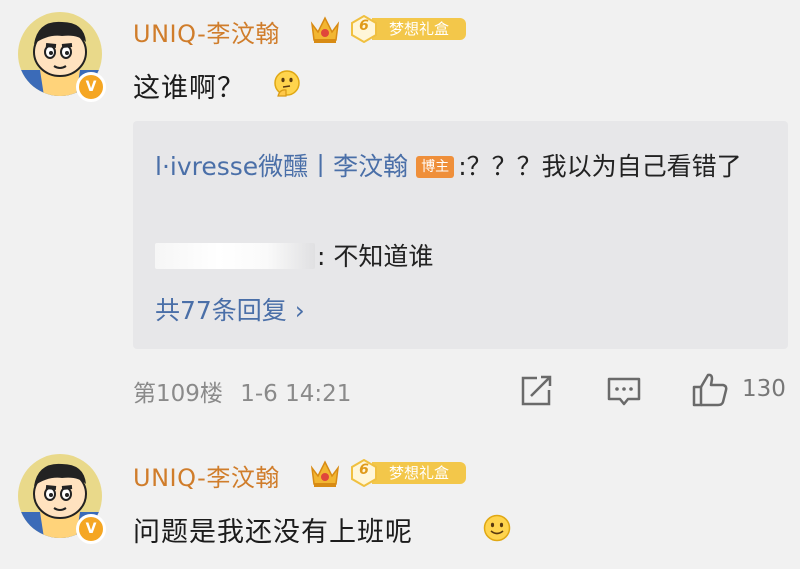 The width and height of the screenshot is (800, 569). Describe the element at coordinates (710, 390) in the screenshot. I see `thumbs-up-icon` at that location.